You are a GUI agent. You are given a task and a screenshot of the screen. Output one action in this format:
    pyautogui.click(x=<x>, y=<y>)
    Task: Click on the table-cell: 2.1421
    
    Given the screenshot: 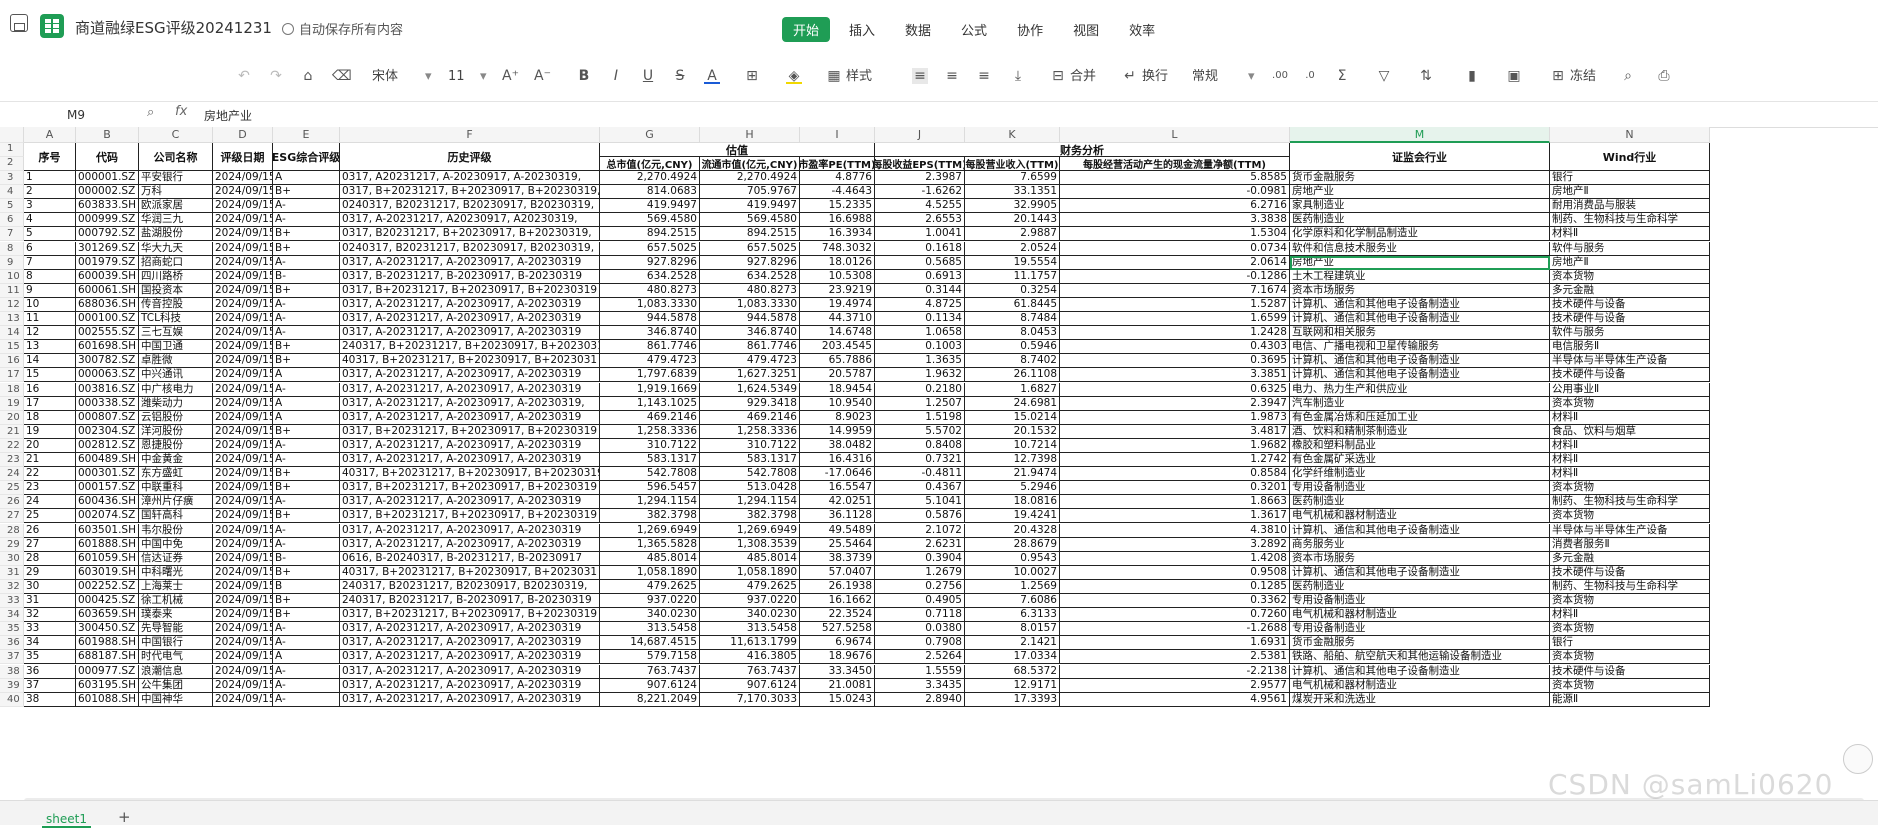 What is the action you would take?
    pyautogui.click(x=1012, y=643)
    